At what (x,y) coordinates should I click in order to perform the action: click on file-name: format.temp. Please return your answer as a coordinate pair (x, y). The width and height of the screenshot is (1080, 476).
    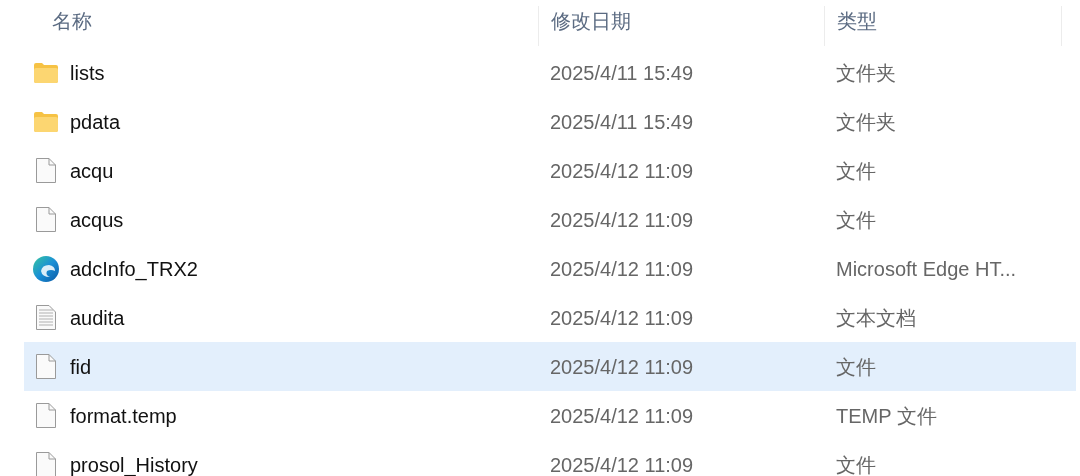
    Looking at the image, I should click on (123, 416).